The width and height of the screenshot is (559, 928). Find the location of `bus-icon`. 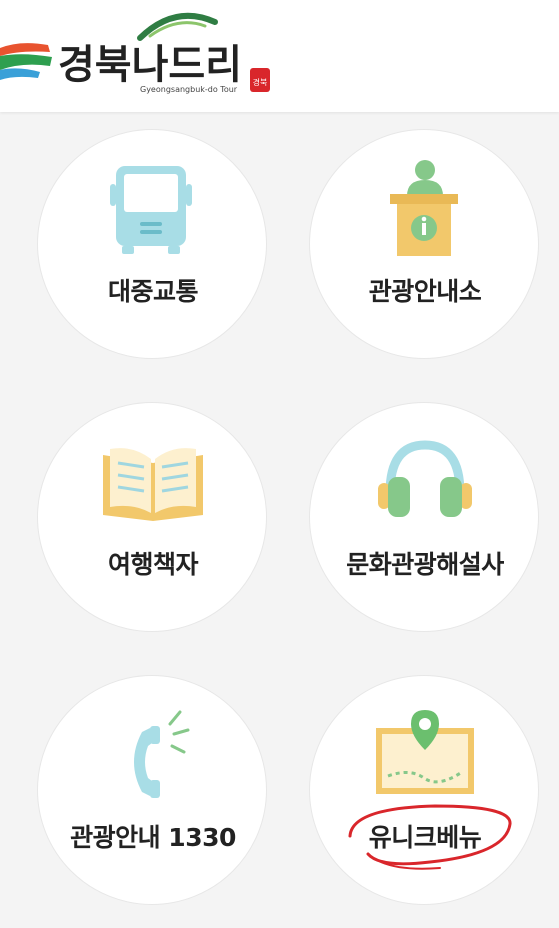

bus-icon is located at coordinates (151, 210).